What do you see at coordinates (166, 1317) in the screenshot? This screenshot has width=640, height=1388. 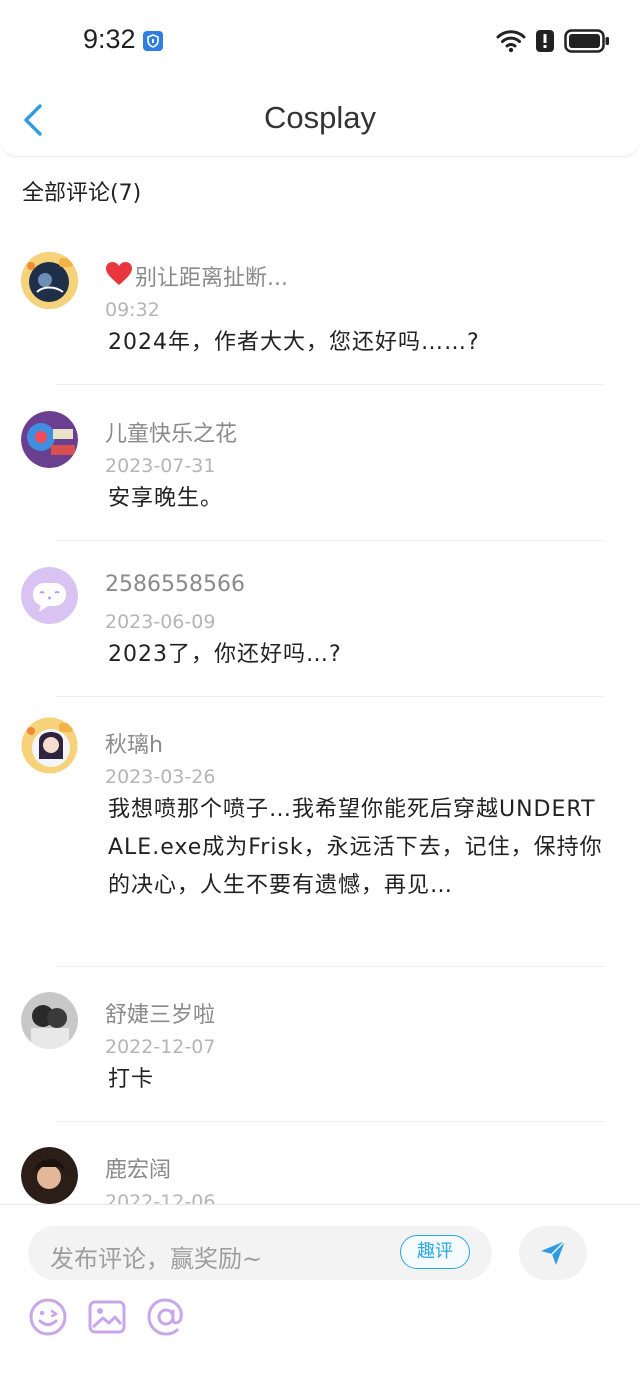 I see `mention-icon` at bounding box center [166, 1317].